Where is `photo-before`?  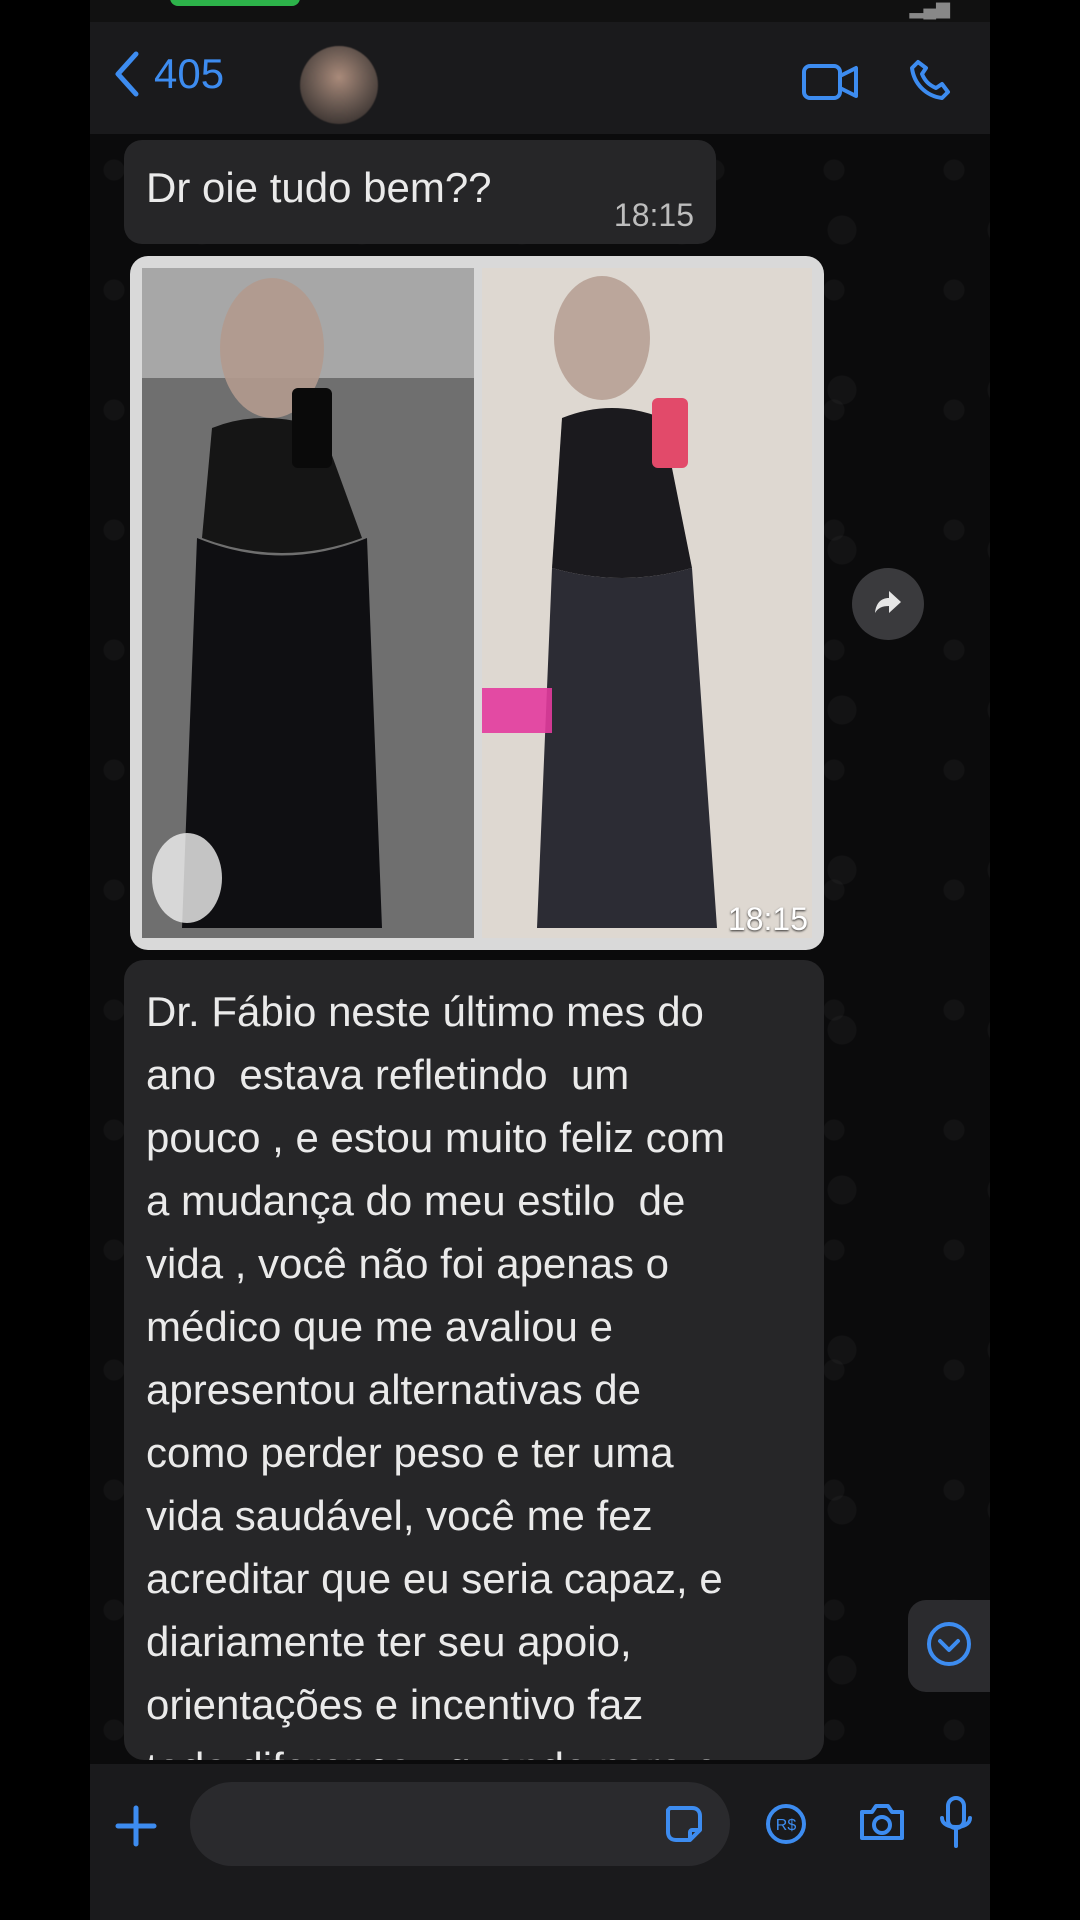
photo-before is located at coordinates (308, 603).